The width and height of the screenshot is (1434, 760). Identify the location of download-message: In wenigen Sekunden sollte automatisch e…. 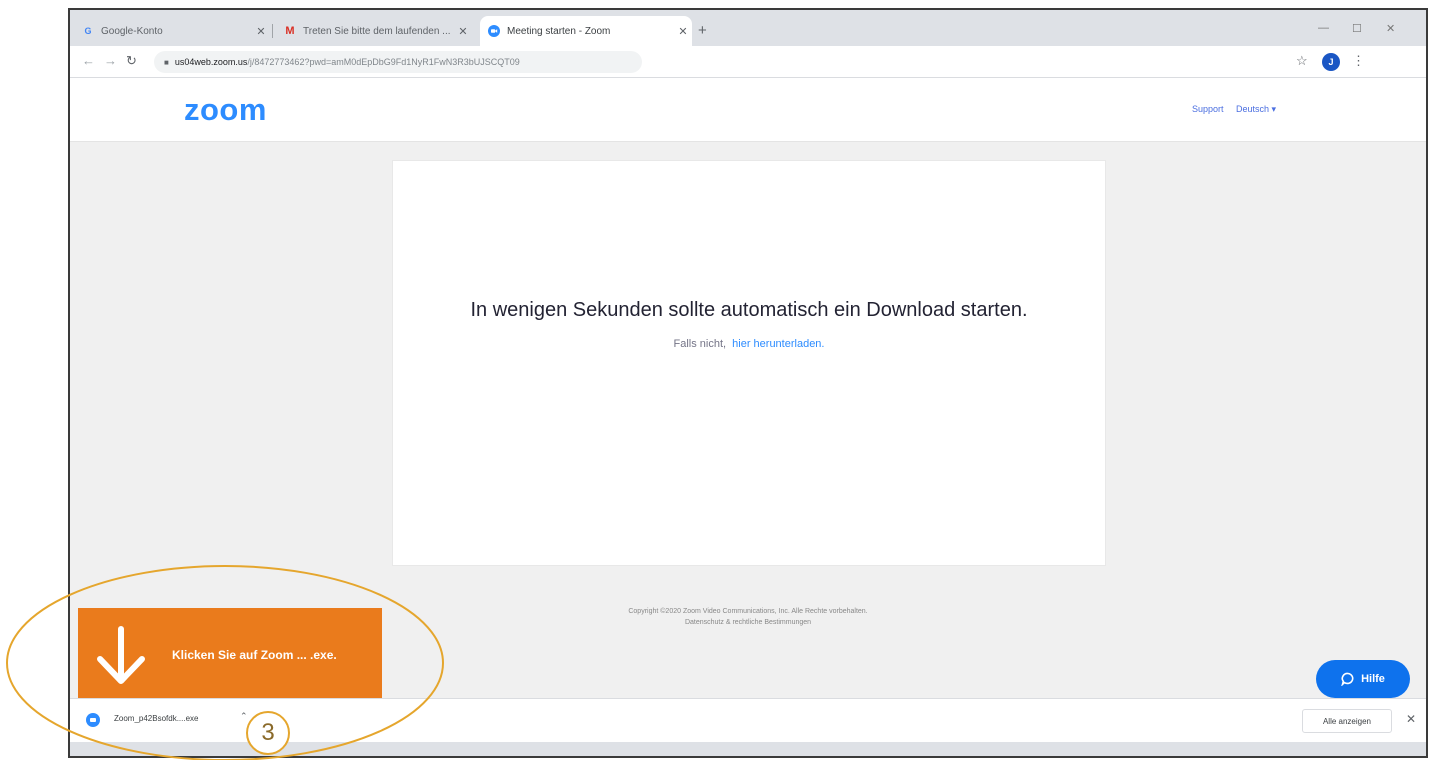
(749, 310).